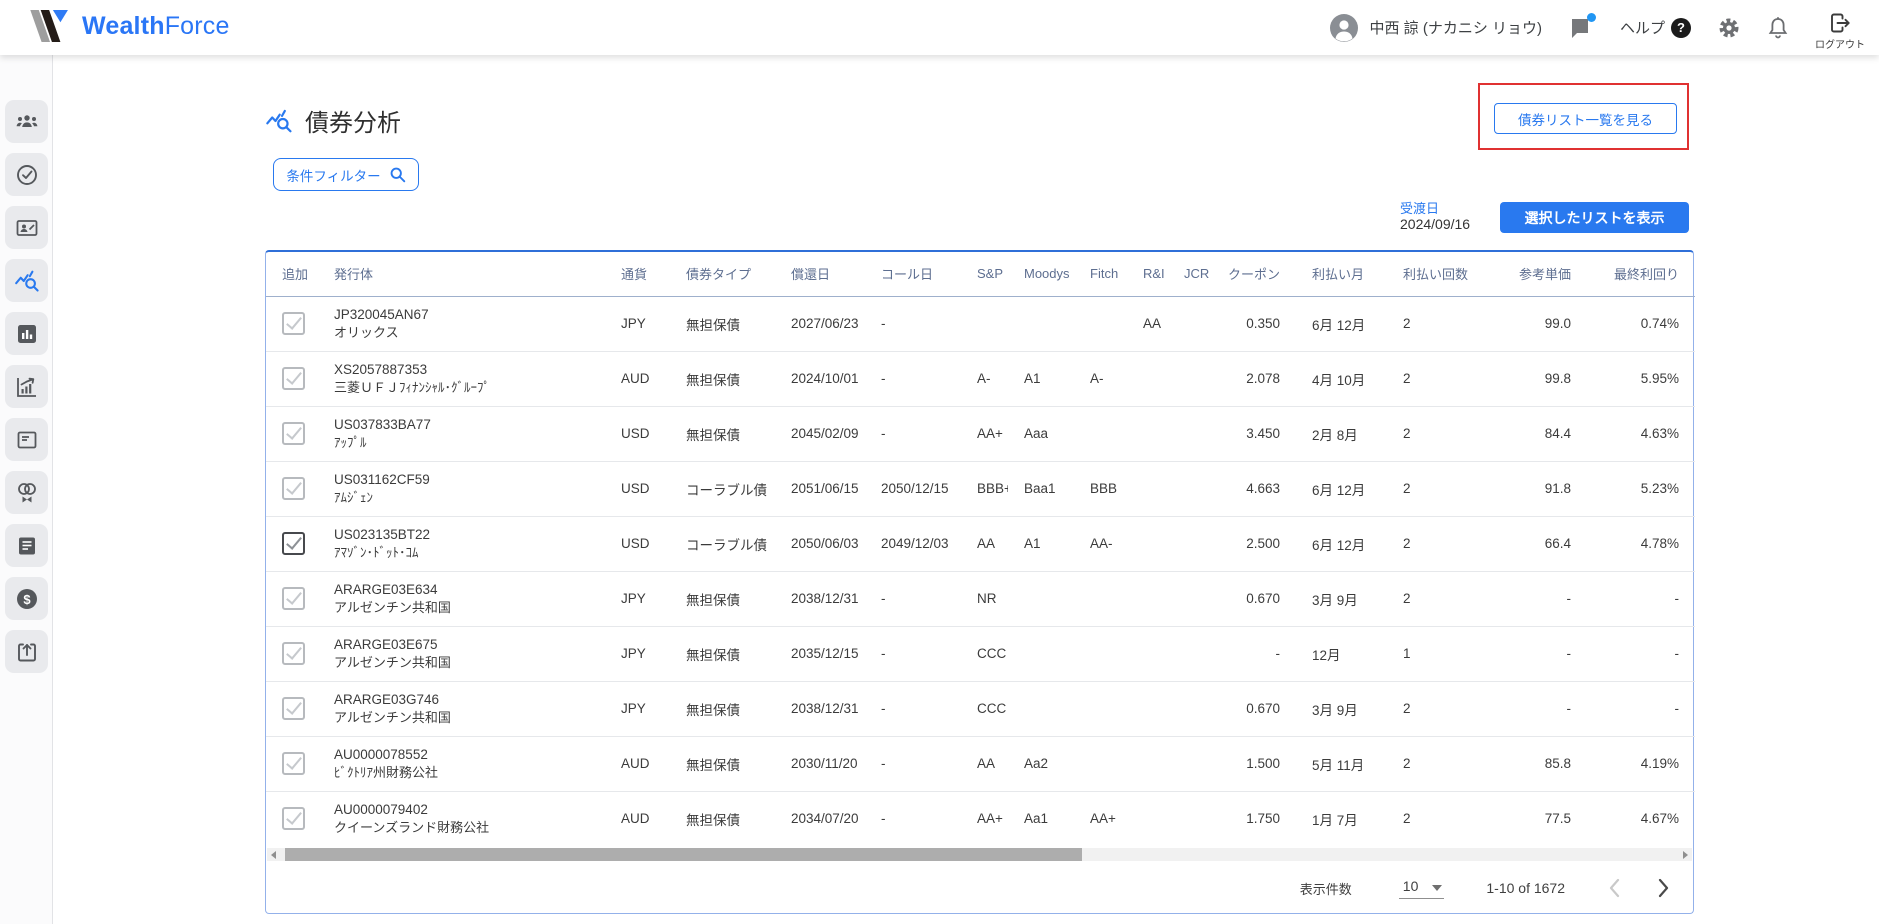 The image size is (1879, 924). I want to click on issuer-cell: ARARGE03G746 アルゼンチン共和国, so click(461, 709).